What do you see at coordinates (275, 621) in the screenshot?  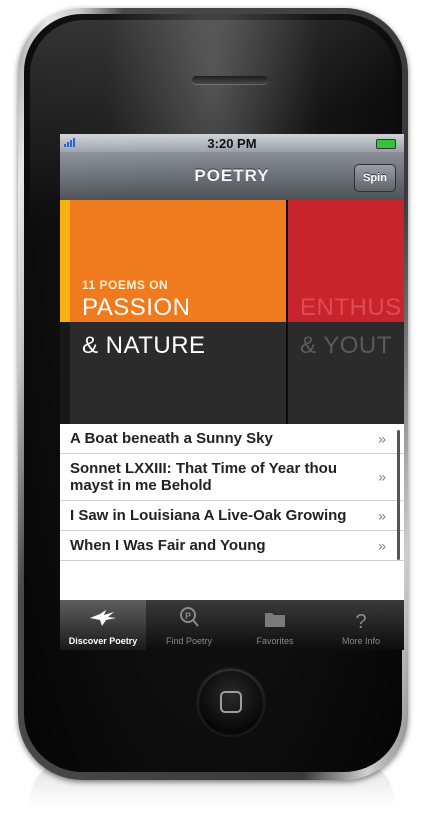 I see `folder-icon` at bounding box center [275, 621].